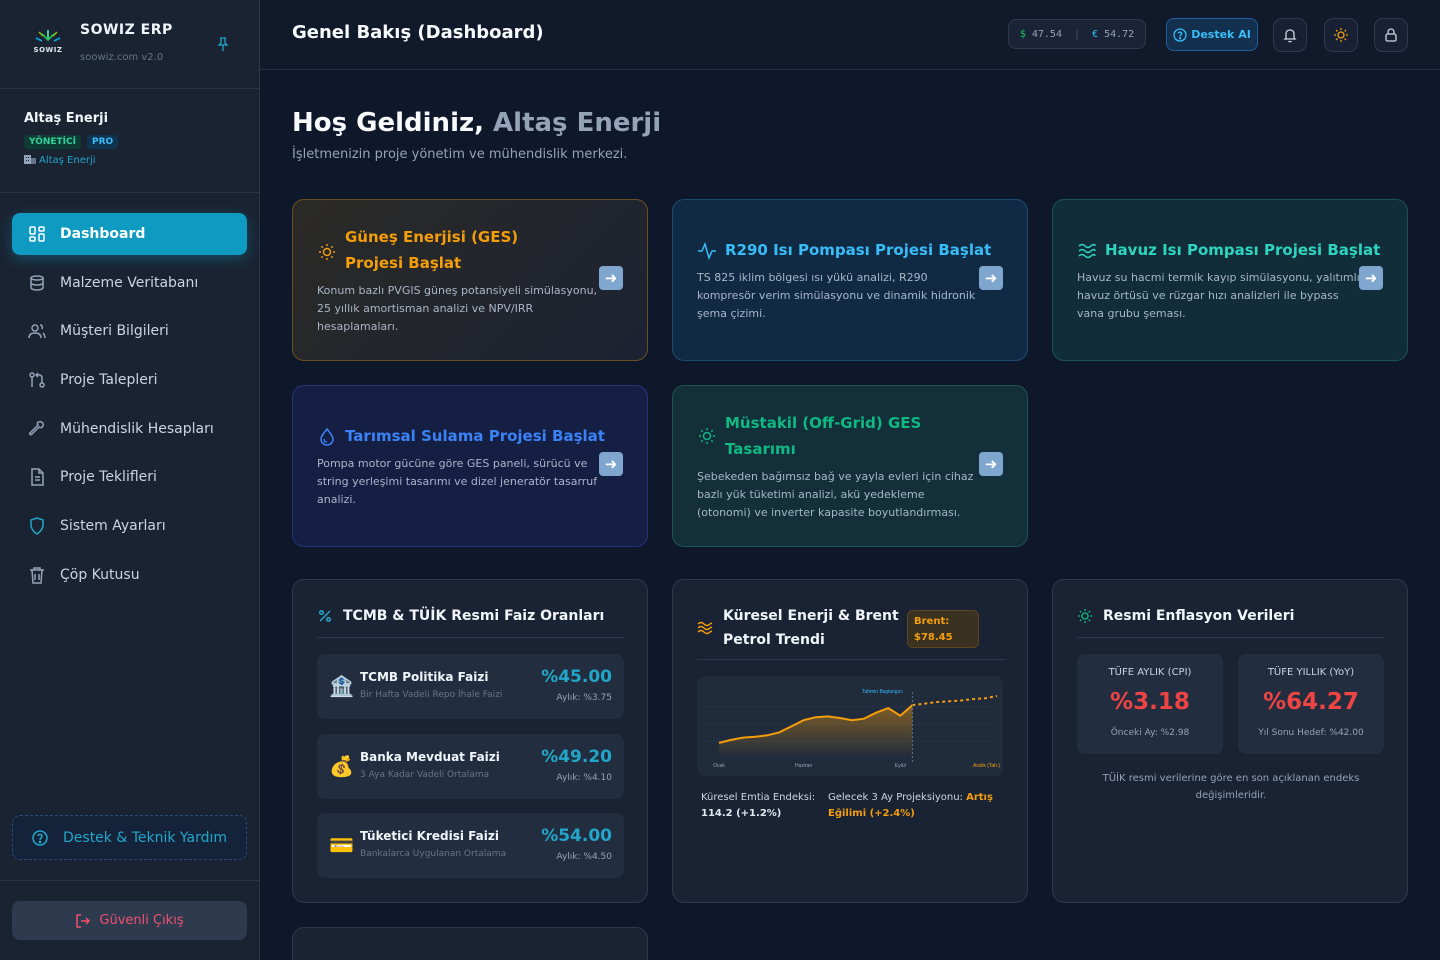 This screenshot has height=960, width=1440. Describe the element at coordinates (341, 845) in the screenshot. I see `credit-card-icon: 💳` at that location.